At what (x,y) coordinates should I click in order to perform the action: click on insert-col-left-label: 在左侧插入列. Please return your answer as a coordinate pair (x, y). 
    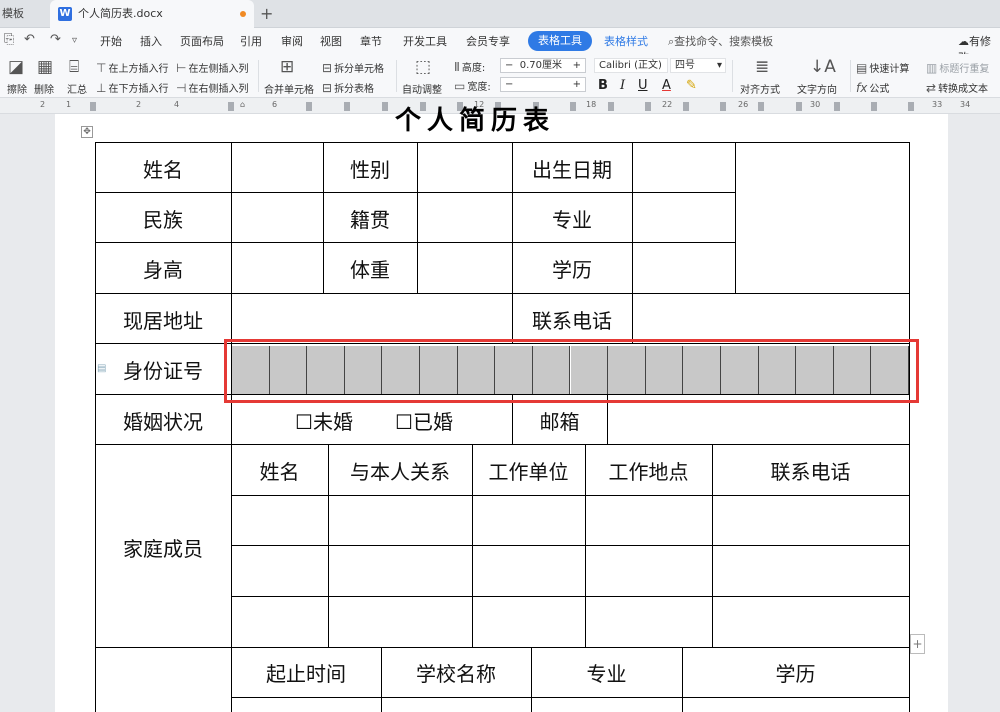
    Looking at the image, I should click on (218, 69).